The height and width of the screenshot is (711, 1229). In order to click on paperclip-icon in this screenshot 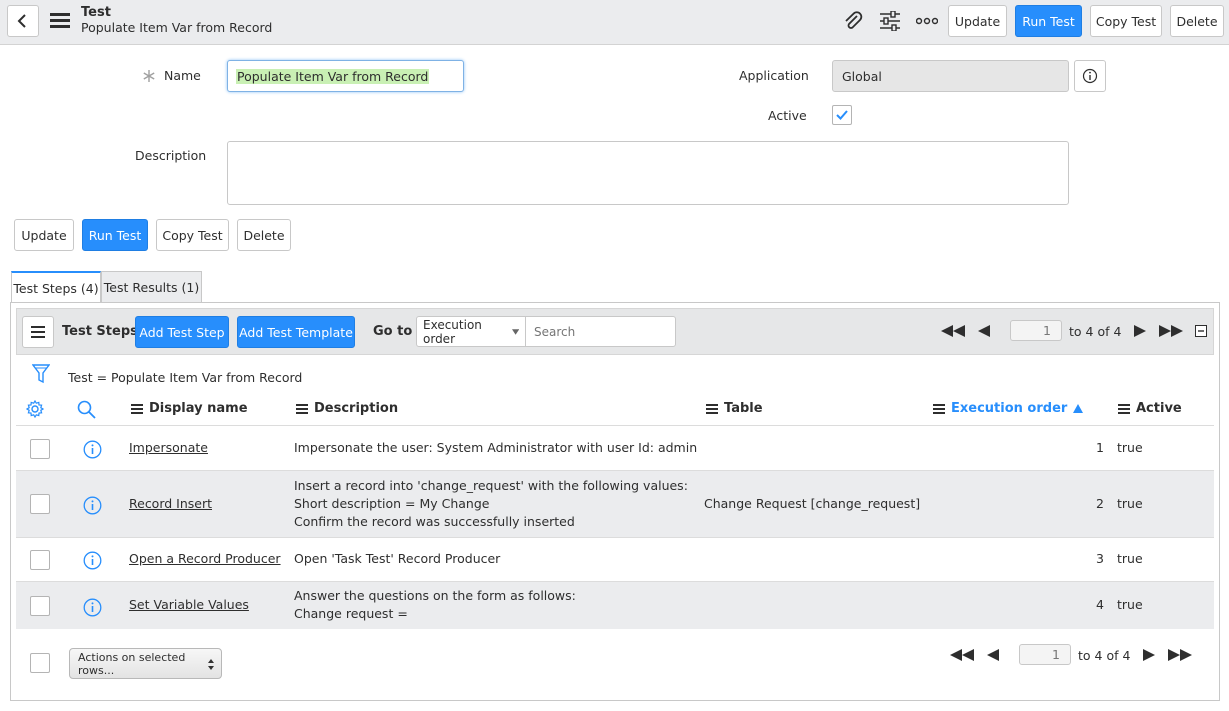, I will do `click(853, 21)`.